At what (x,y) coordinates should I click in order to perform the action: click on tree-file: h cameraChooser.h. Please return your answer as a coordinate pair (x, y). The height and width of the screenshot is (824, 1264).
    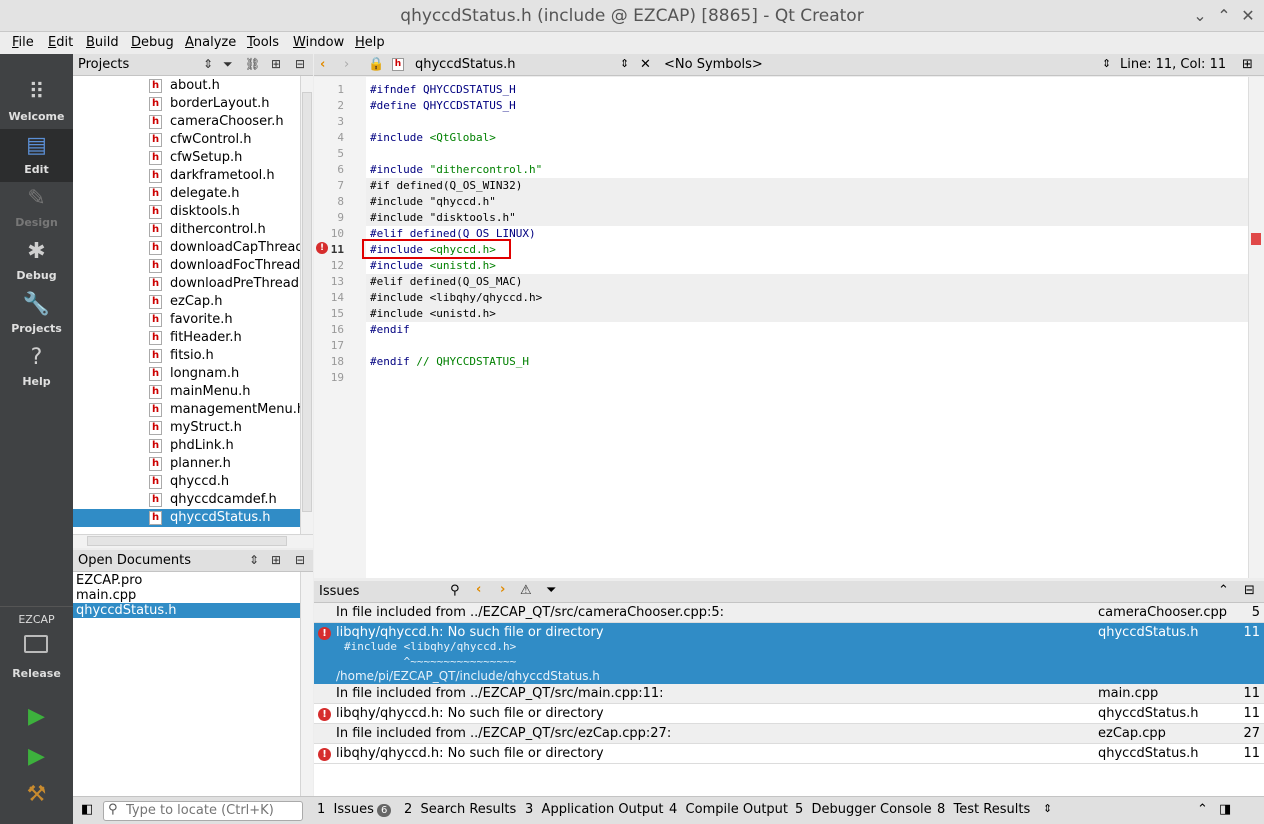
    Looking at the image, I should click on (224, 122).